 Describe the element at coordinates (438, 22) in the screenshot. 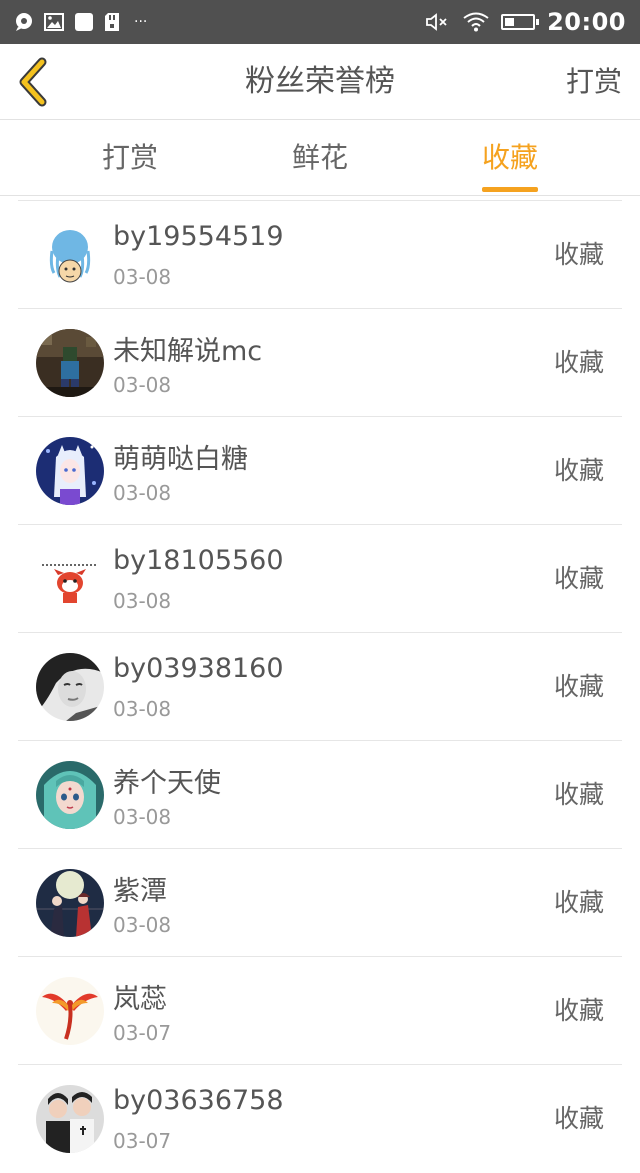

I see `mute-icon` at that location.